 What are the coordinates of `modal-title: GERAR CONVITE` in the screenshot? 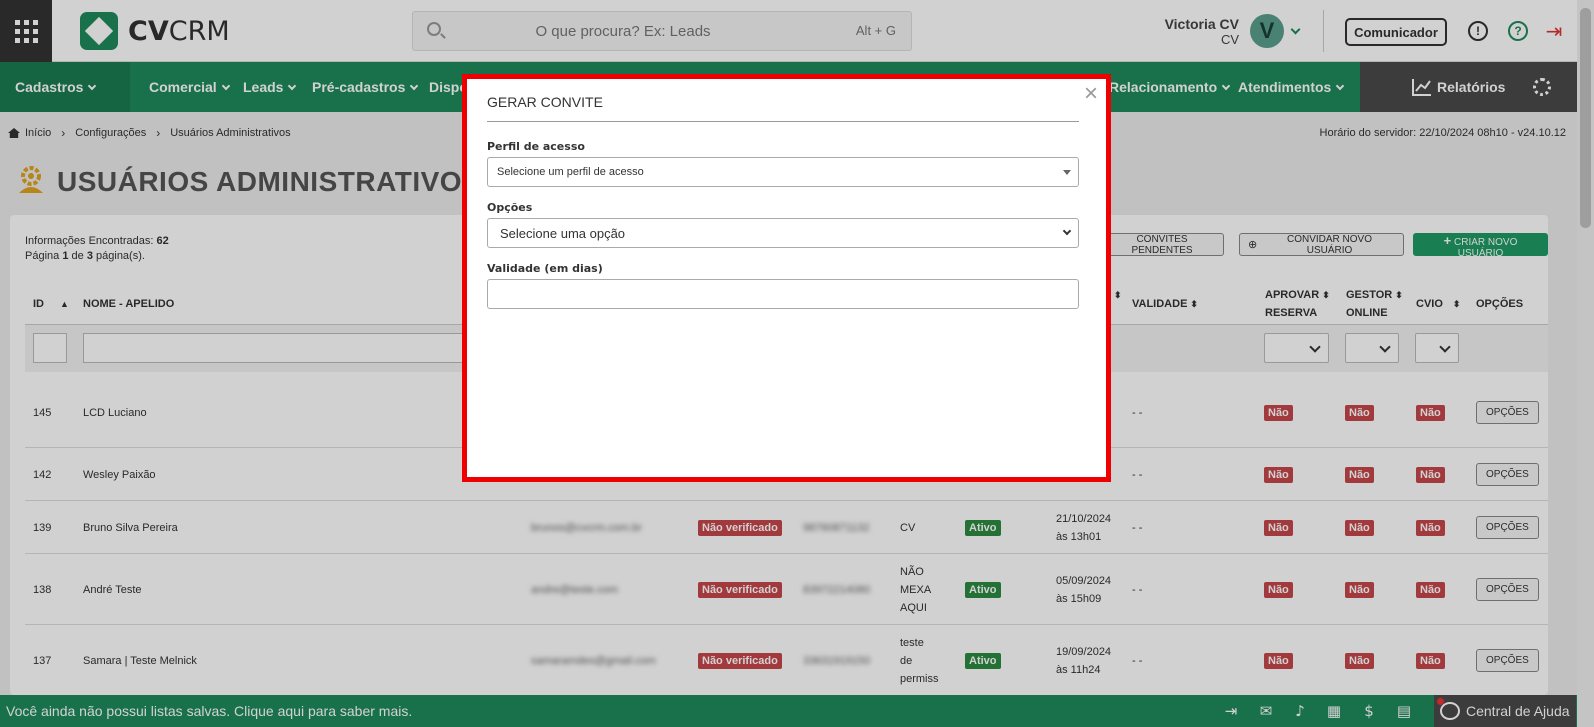 It's located at (545, 102).